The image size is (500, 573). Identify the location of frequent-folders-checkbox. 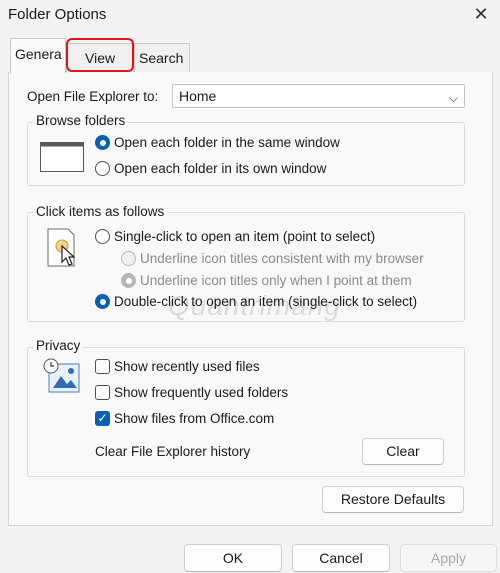
(102, 392).